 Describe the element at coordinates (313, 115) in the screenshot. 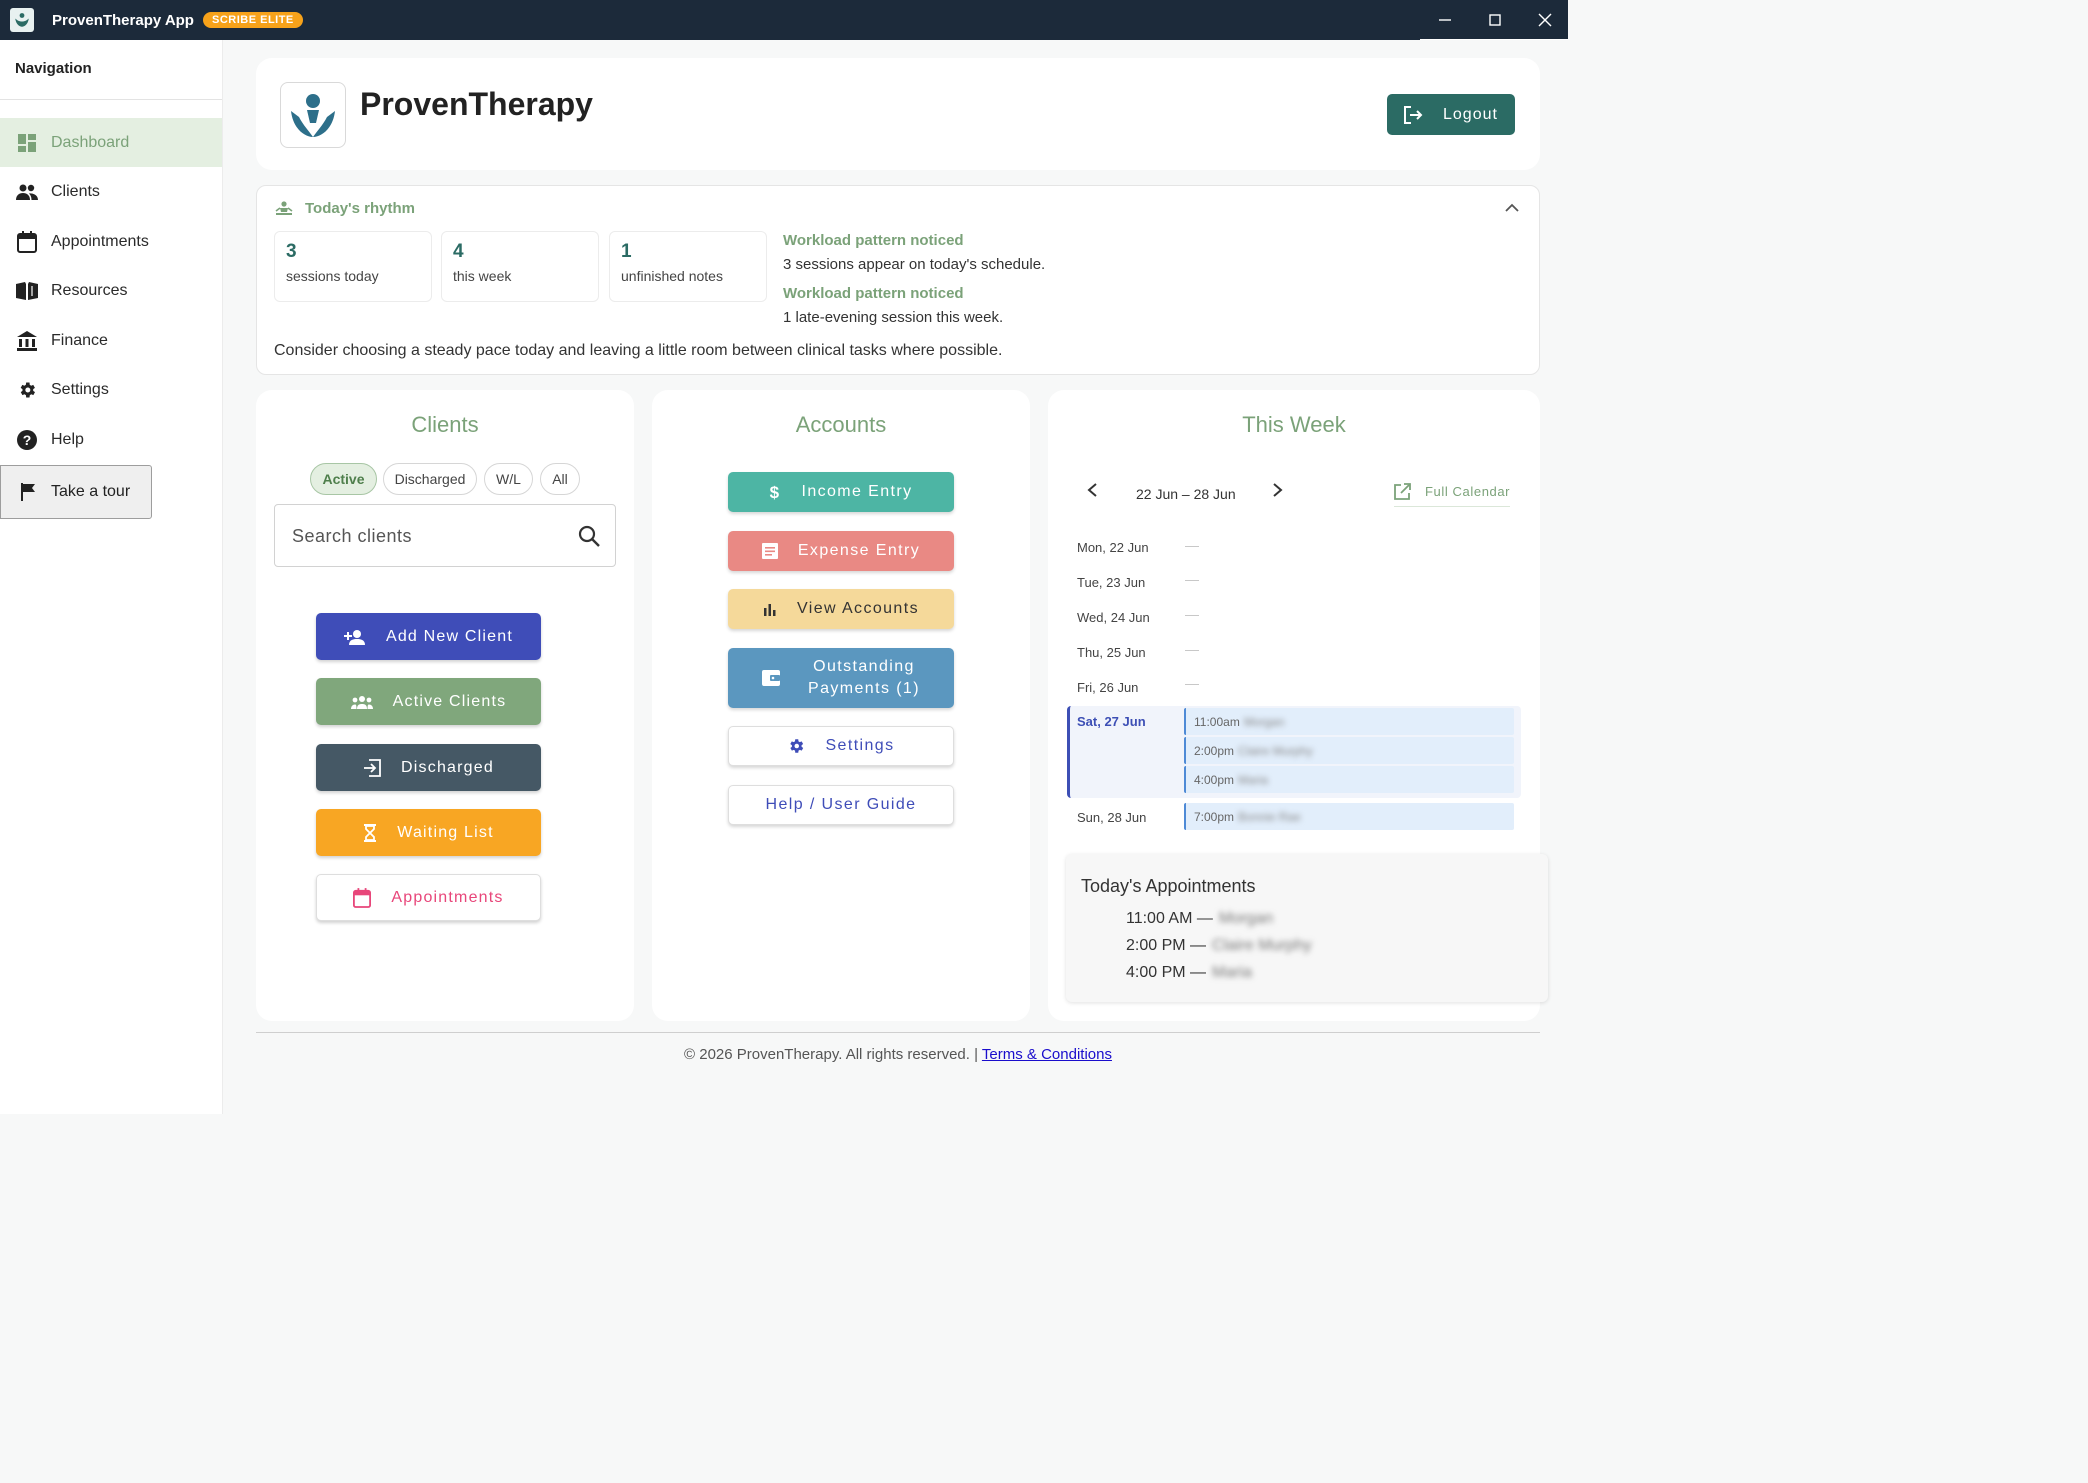

I see `brand-logo-icon` at that location.